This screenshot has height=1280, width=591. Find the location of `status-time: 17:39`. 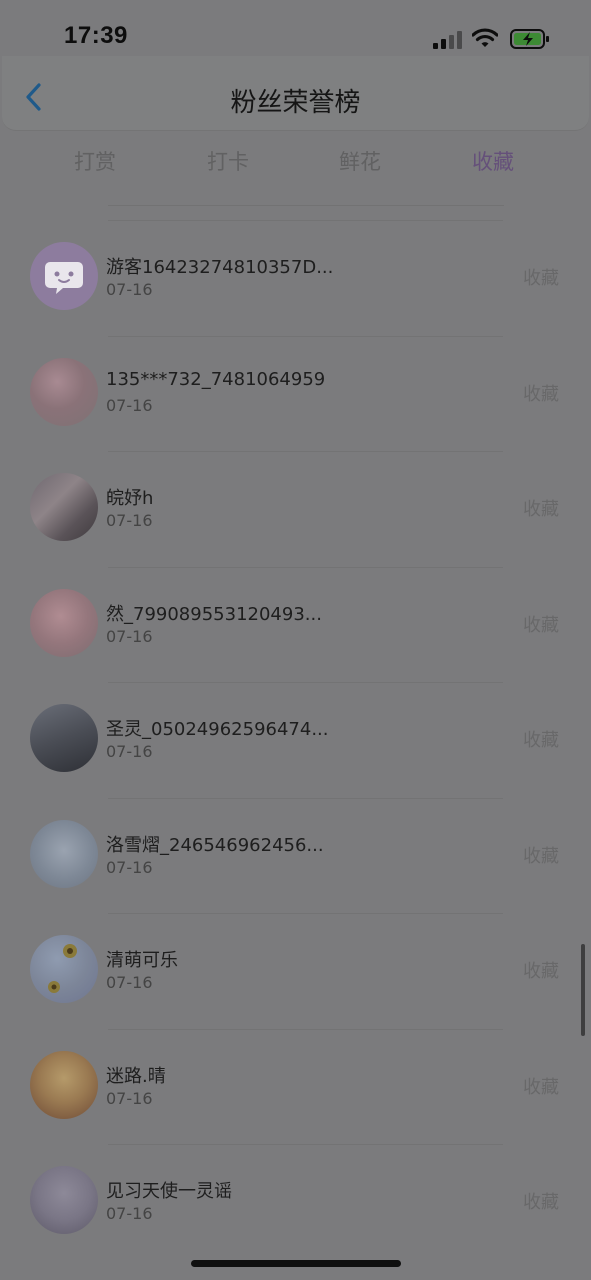

status-time: 17:39 is located at coordinates (96, 35).